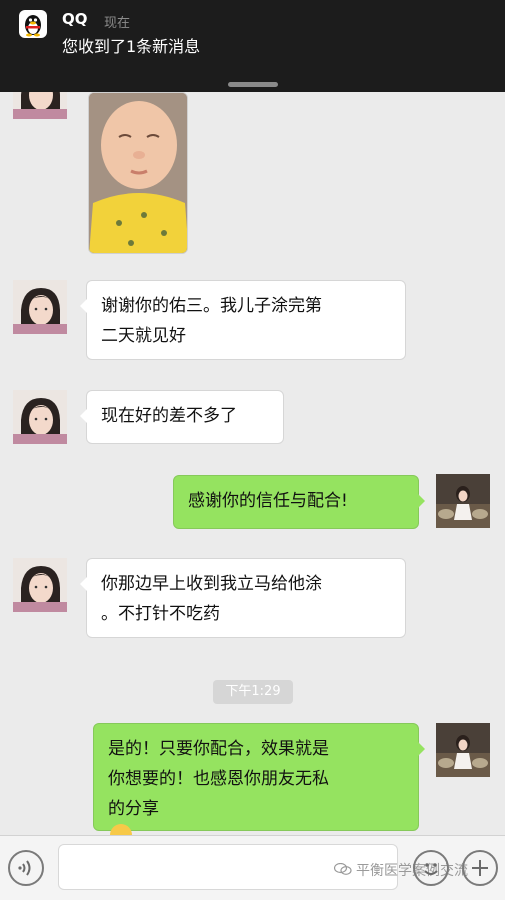  What do you see at coordinates (253, 692) in the screenshot?
I see `message-timestamp: 下午1:29` at bounding box center [253, 692].